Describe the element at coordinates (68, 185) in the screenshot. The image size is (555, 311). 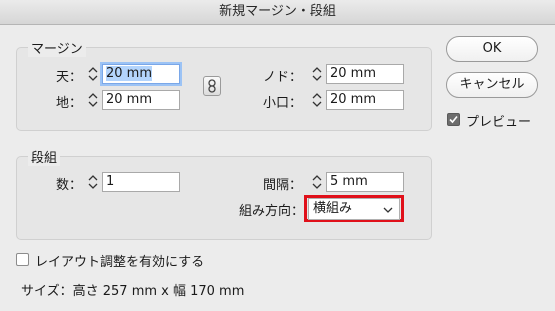
I see `columns-count-label: 数：` at that location.